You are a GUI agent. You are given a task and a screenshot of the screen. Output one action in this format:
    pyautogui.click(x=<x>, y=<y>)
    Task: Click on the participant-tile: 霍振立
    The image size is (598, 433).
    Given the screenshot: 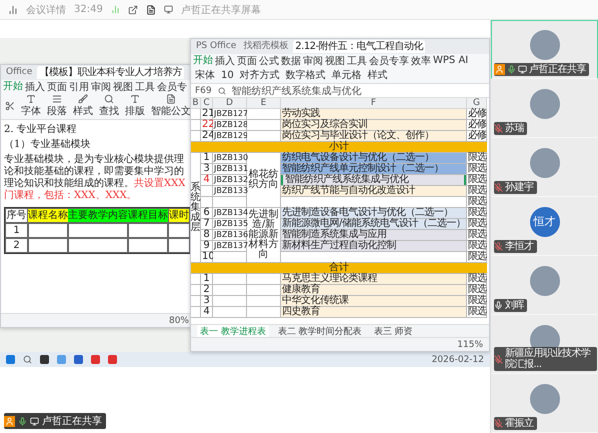 What is the action you would take?
    pyautogui.click(x=544, y=403)
    